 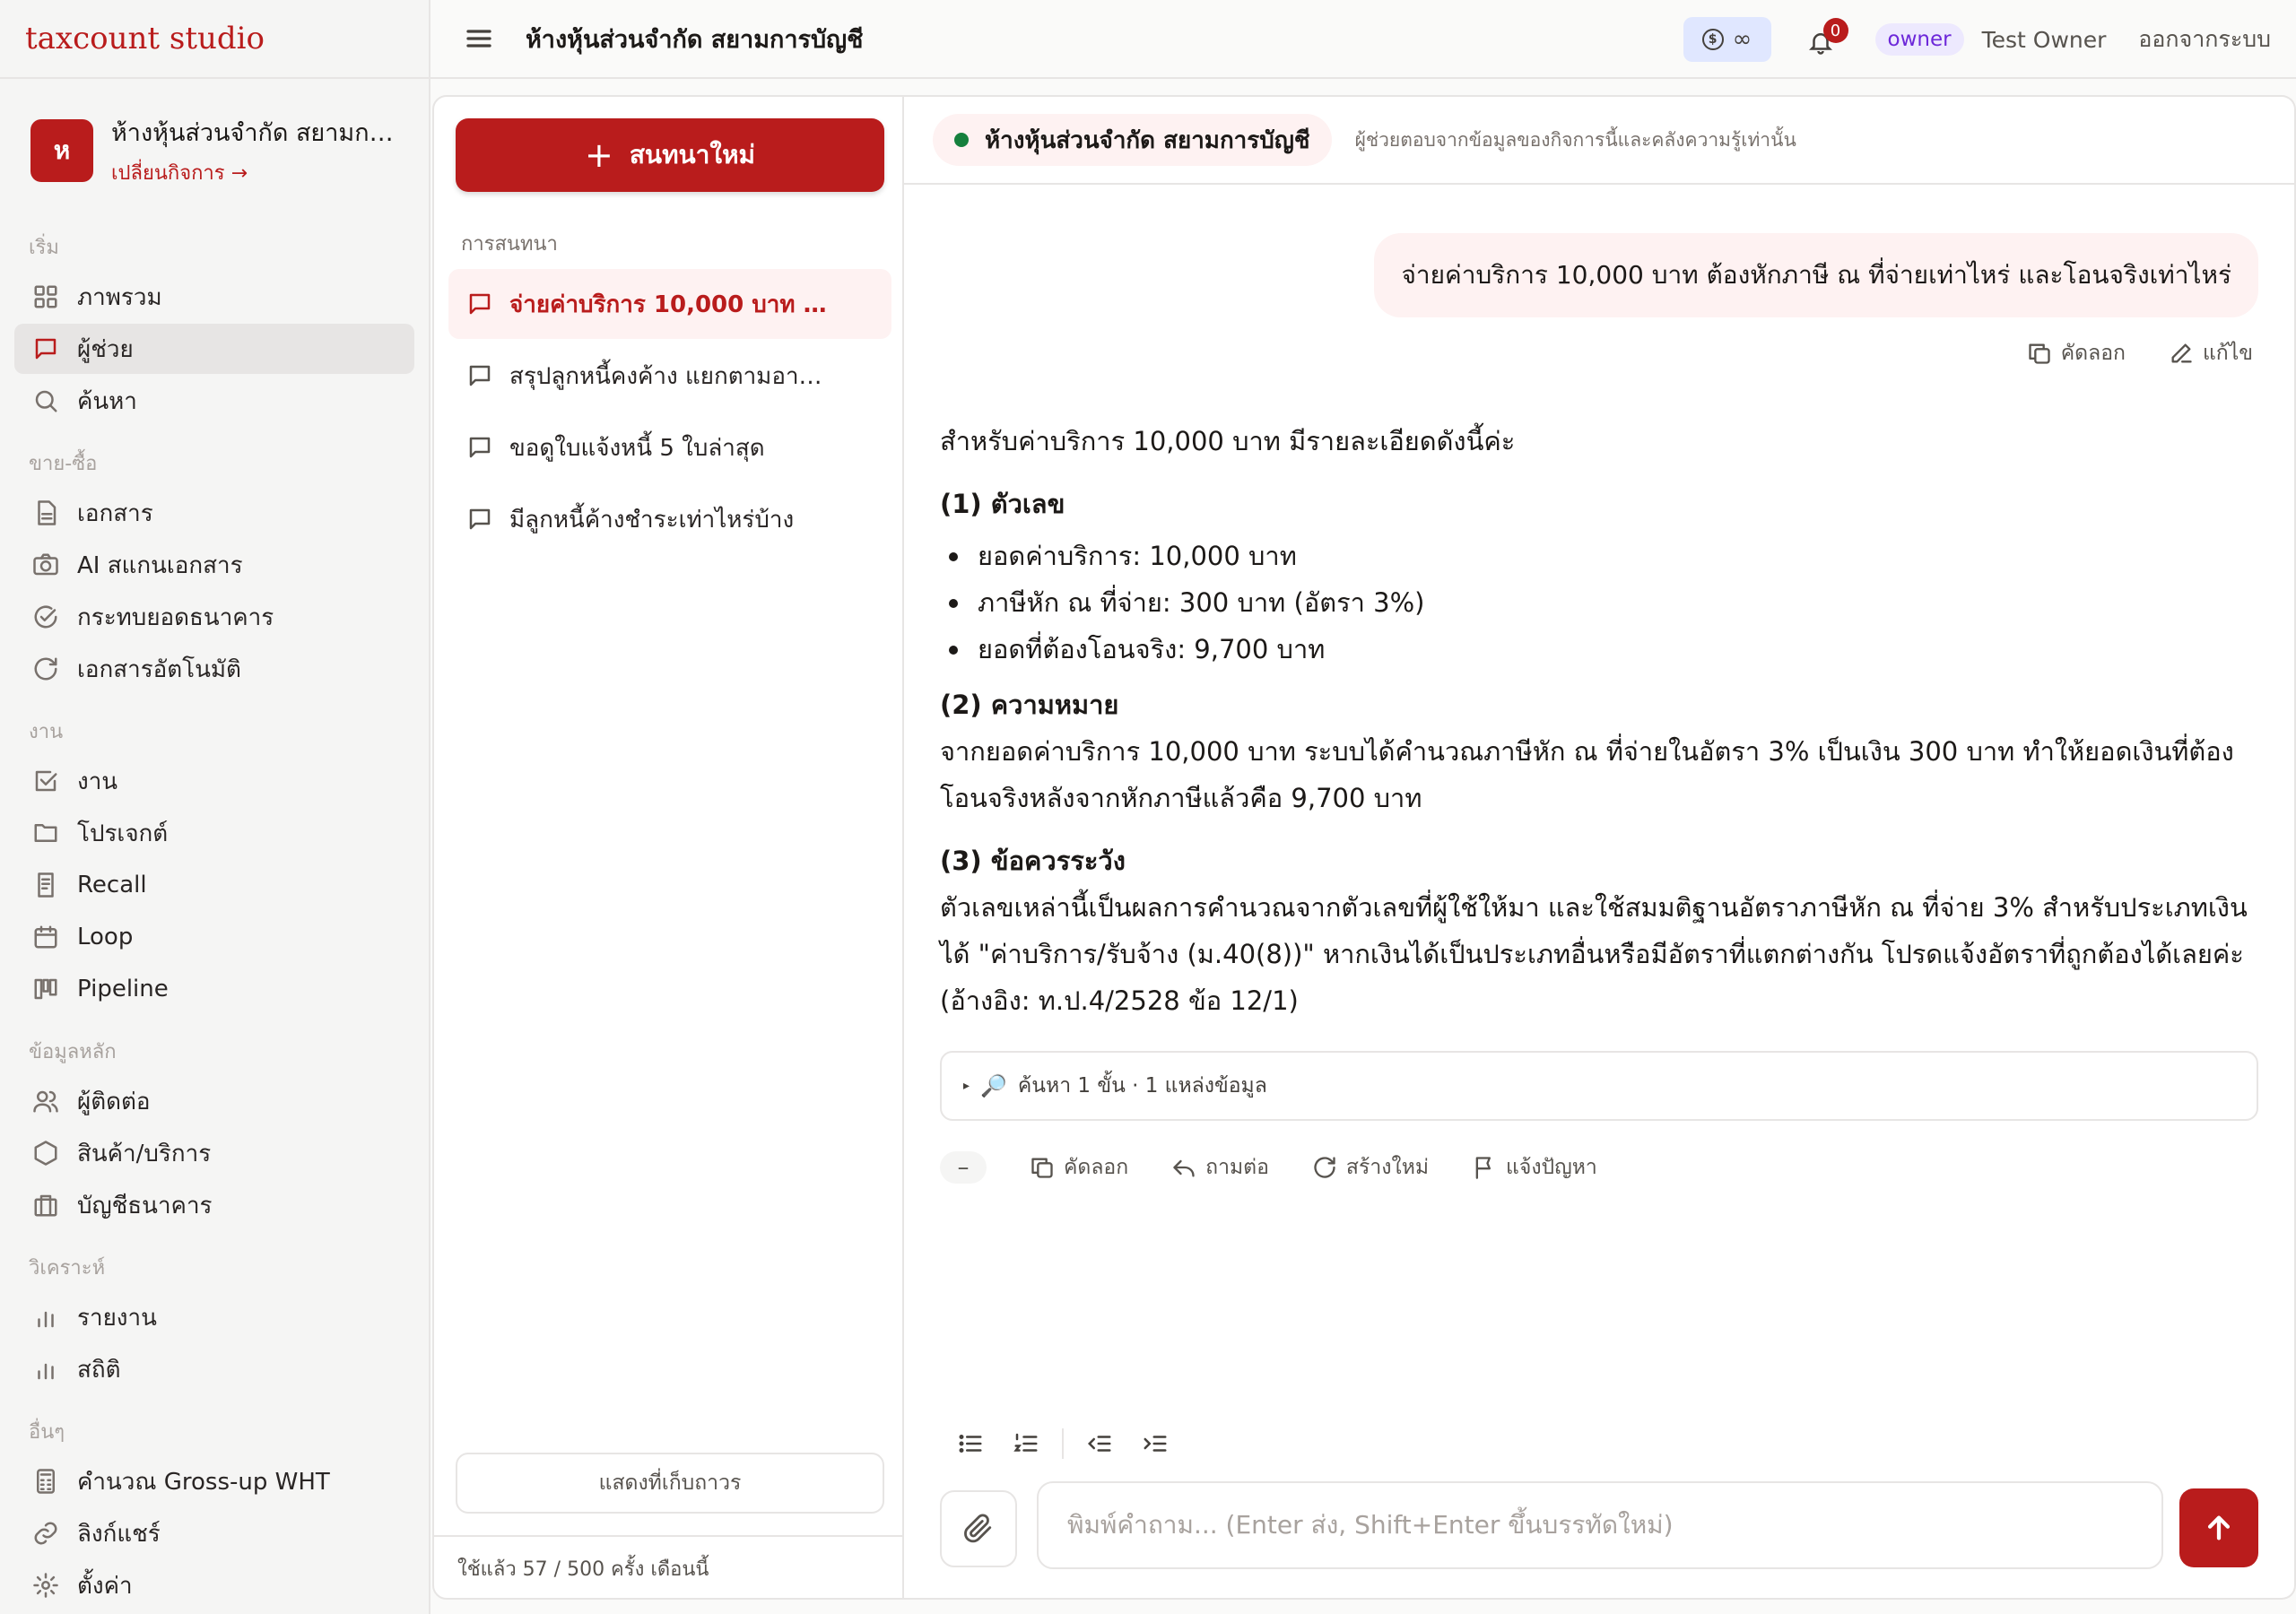 What do you see at coordinates (214, 885) in the screenshot?
I see `sidebar-item-recall: Recall` at bounding box center [214, 885].